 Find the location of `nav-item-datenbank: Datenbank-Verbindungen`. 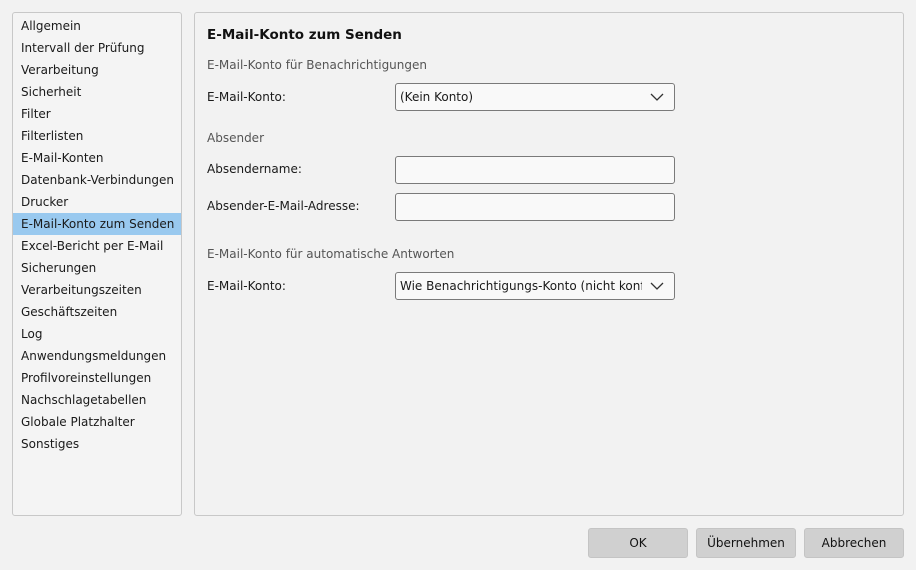

nav-item-datenbank: Datenbank-Verbindungen is located at coordinates (97, 180).